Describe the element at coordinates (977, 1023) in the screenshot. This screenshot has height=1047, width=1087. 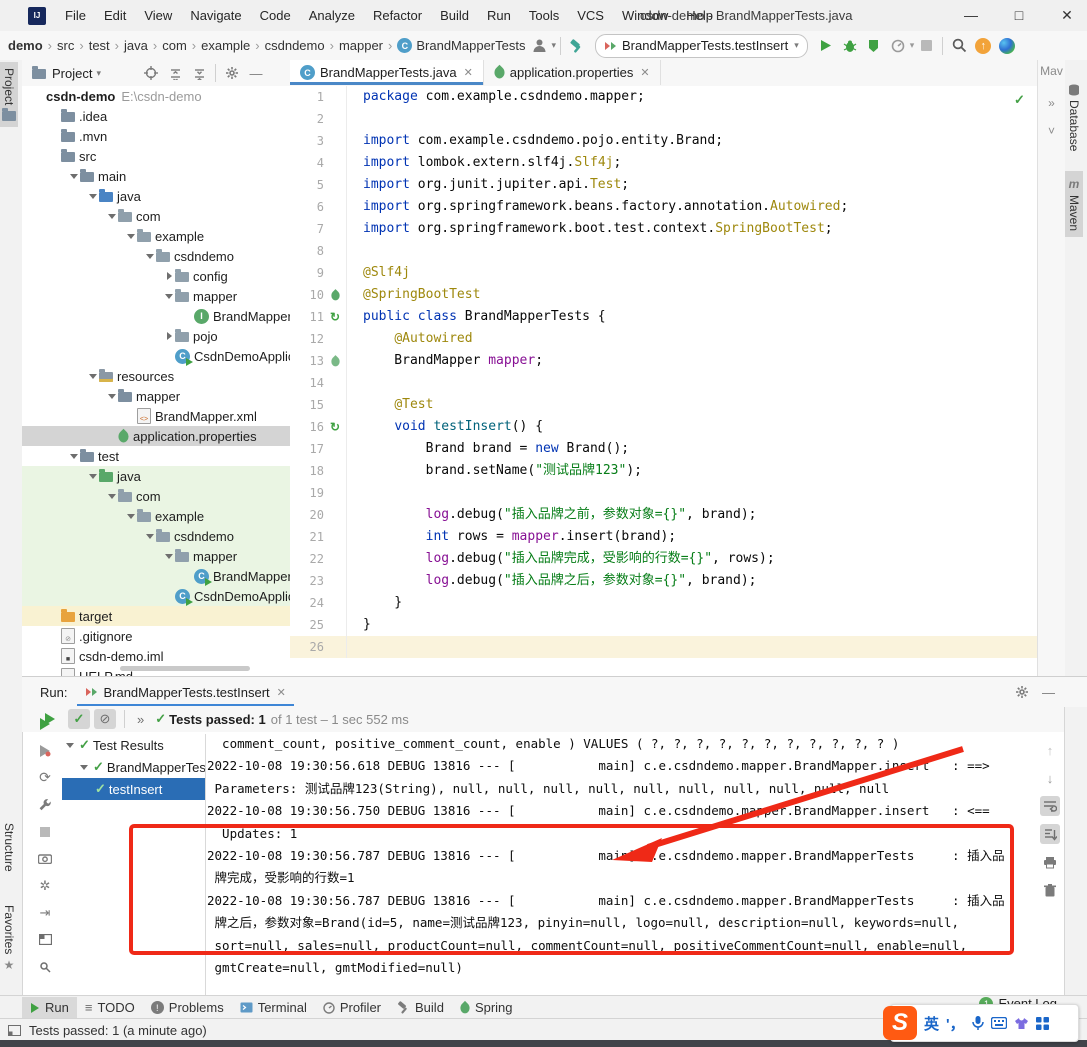
I see `ime-microphone-icon` at that location.